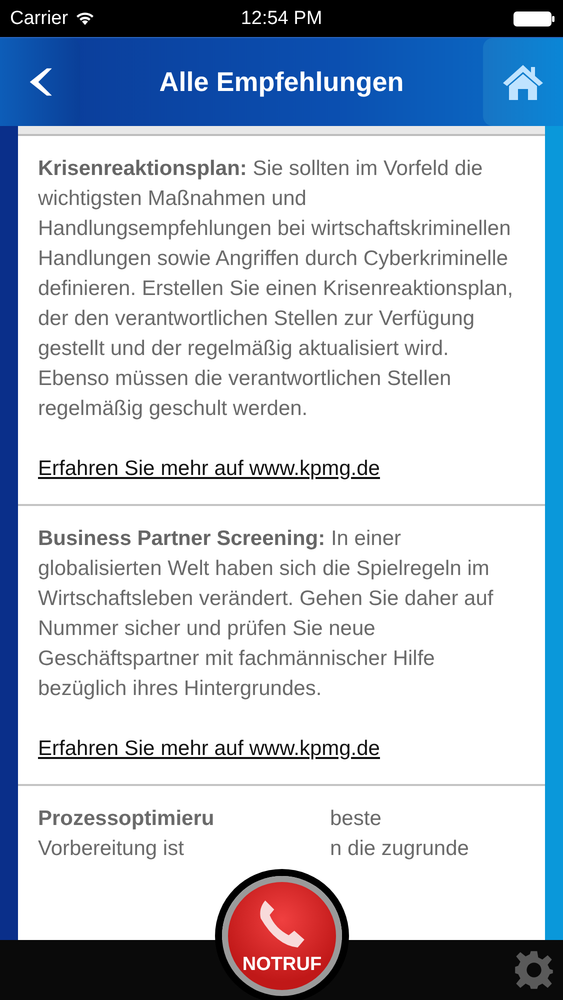 This screenshot has width=563, height=1000. I want to click on recommendation-text: Vorbereitung ist, so click(111, 849).